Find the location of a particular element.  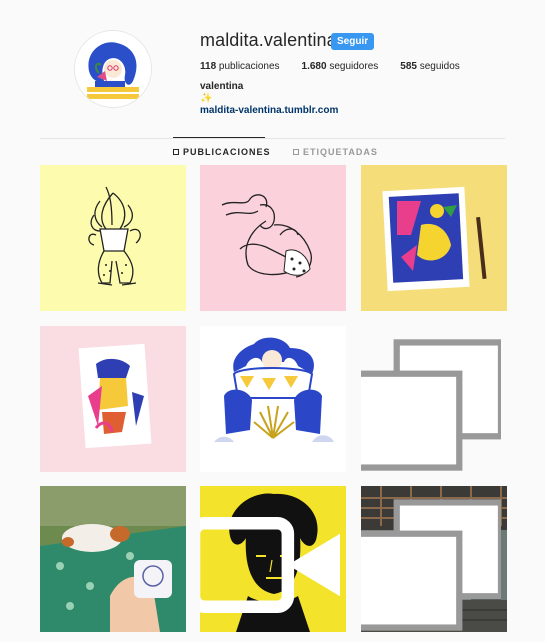

profile-tabs: PUBLICACIONES ETIQUETADAS is located at coordinates (272, 155).